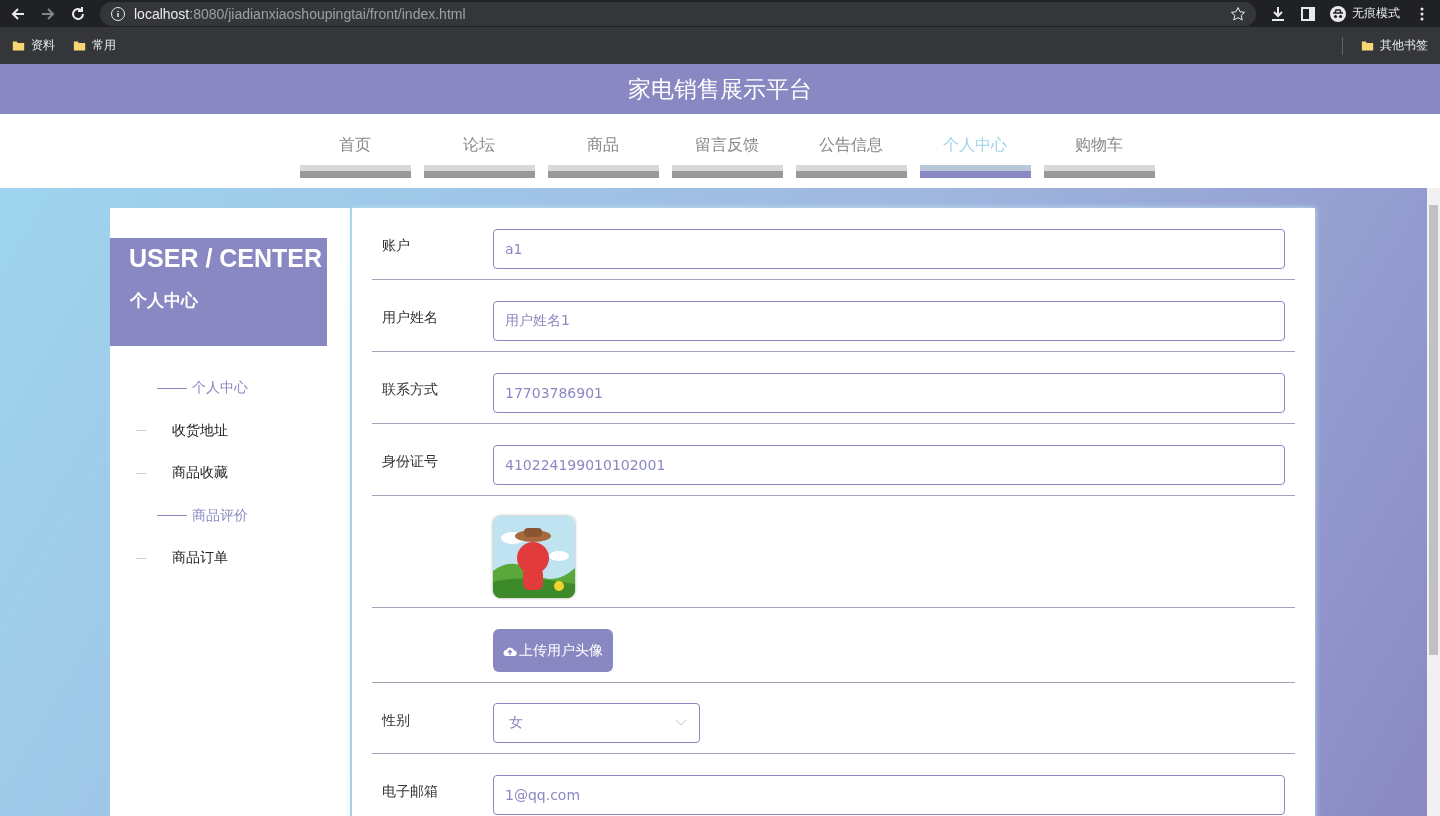  What do you see at coordinates (118, 13) in the screenshot?
I see `info-icon` at bounding box center [118, 13].